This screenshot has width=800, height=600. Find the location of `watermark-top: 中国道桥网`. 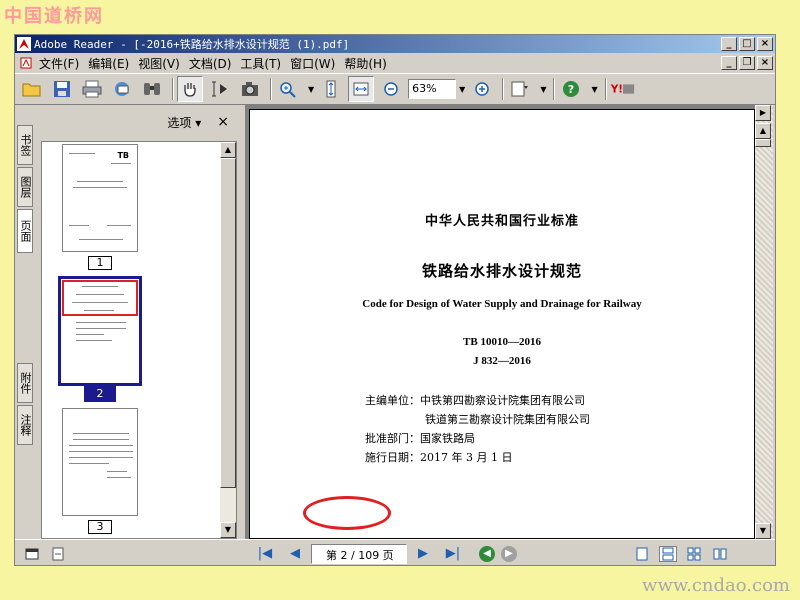

watermark-top: 中国道桥网 is located at coordinates (54, 16).